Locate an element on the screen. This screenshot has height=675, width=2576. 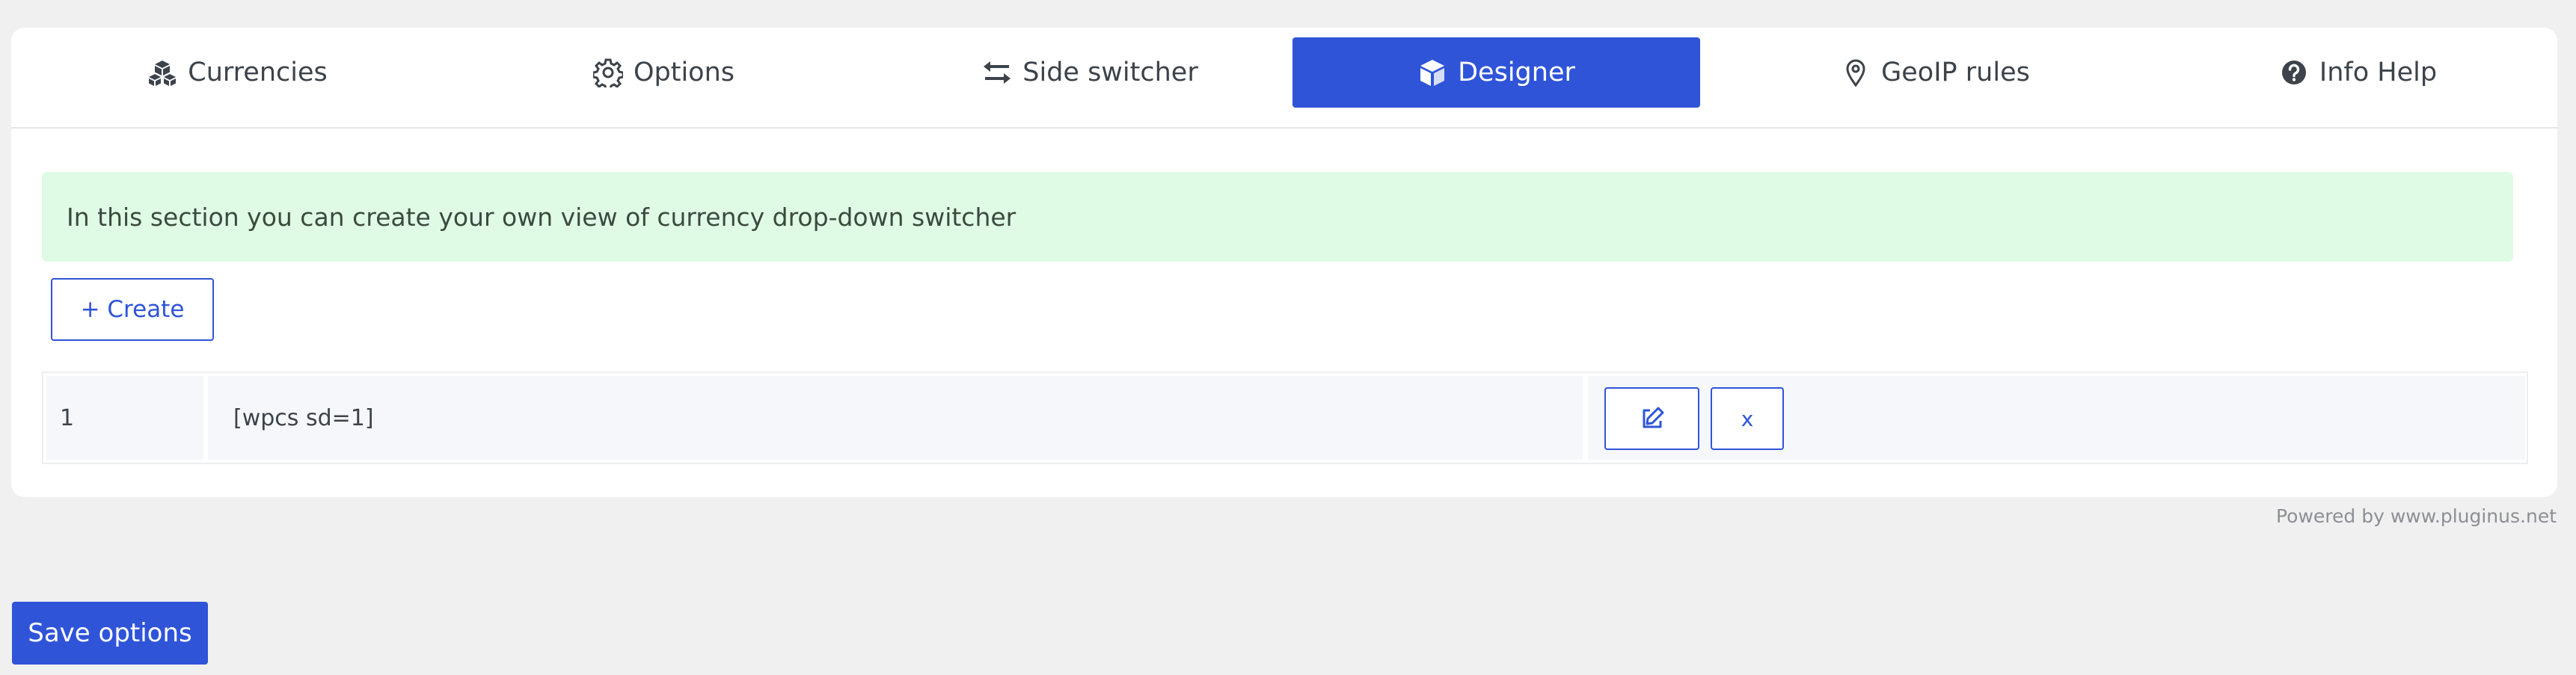
powered-by-text: Powered by www.pluginus.net is located at coordinates (2416, 516).